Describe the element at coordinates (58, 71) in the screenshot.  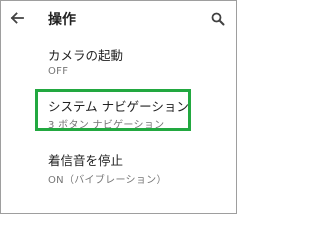
I see `setting-subtitle: OFF` at that location.